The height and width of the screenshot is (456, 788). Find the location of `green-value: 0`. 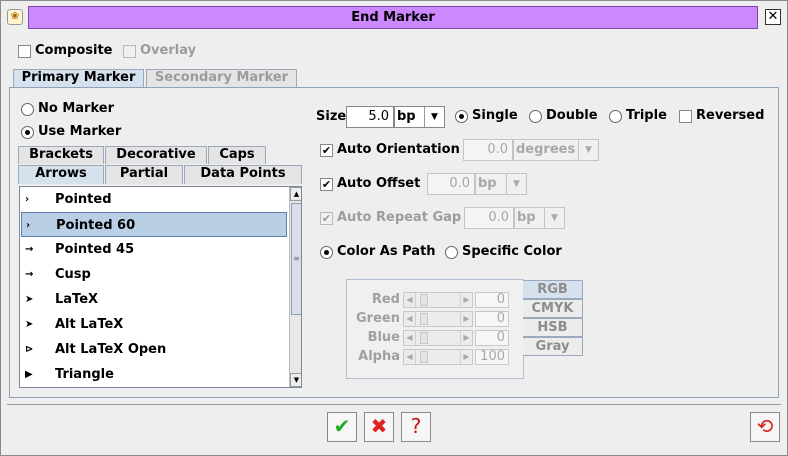

green-value: 0 is located at coordinates (492, 319).